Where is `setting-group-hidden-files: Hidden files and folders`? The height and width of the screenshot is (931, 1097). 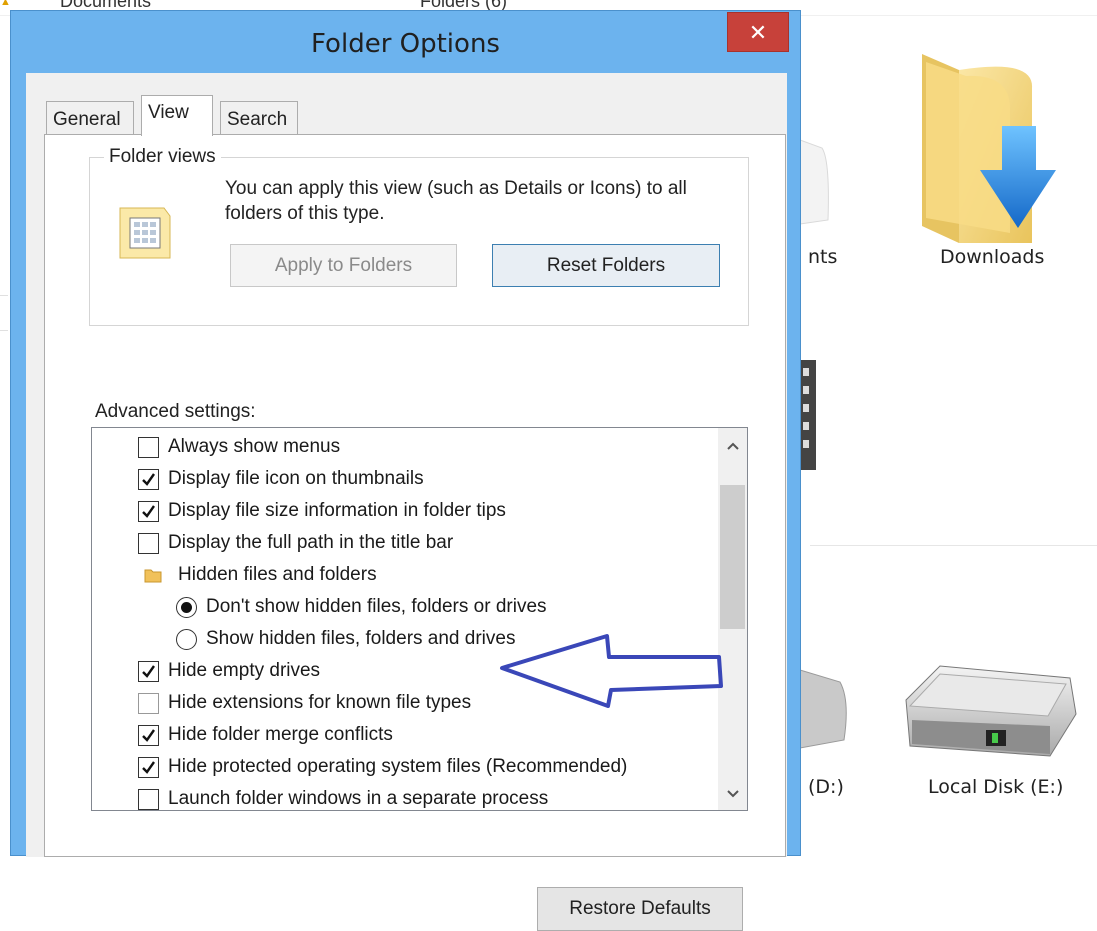 setting-group-hidden-files: Hidden files and folders is located at coordinates (260, 575).